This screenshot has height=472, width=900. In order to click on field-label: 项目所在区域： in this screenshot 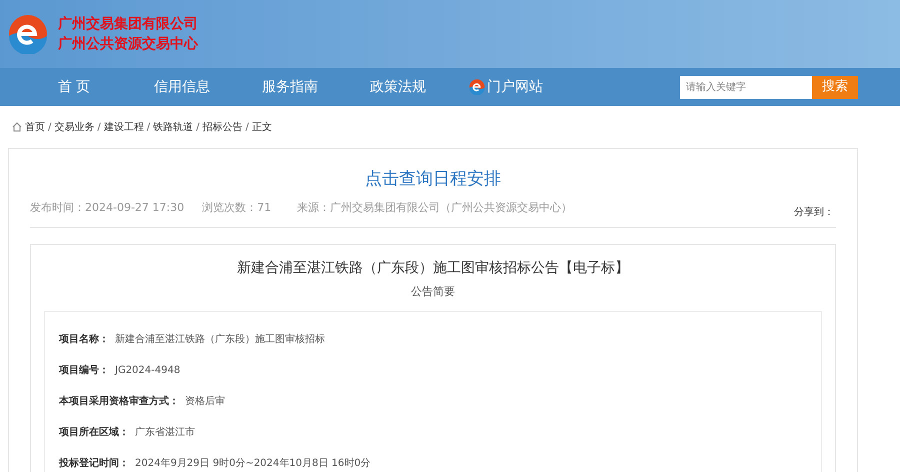, I will do `click(94, 433)`.